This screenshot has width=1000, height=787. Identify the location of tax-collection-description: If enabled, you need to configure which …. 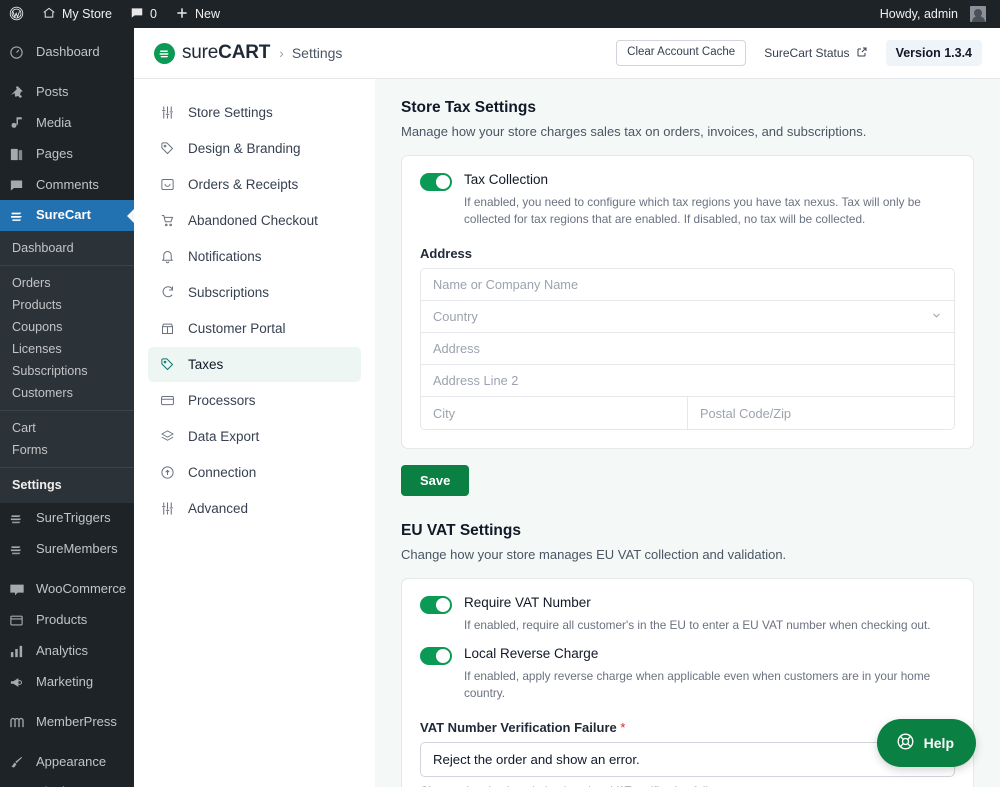
(692, 210).